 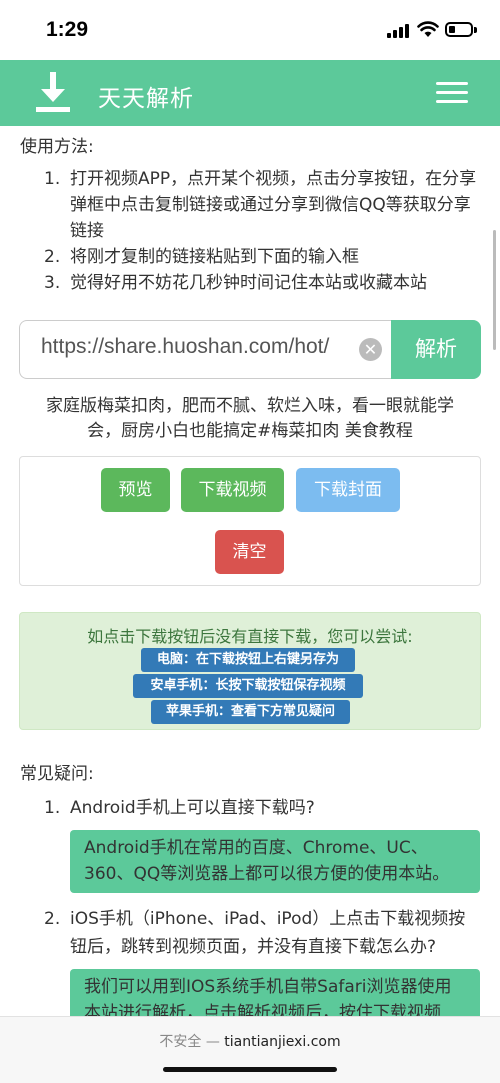 I want to click on usage-step: 3. 觉得好用不妨花几秒钟时间记住本站或收藏本站, so click(x=235, y=283).